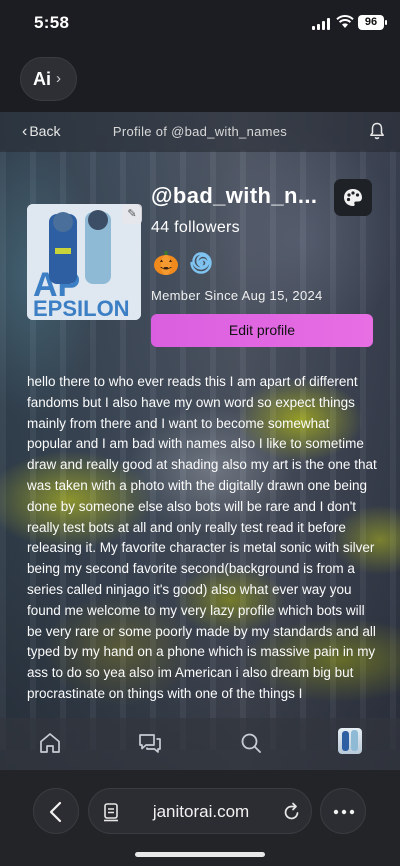  Describe the element at coordinates (237, 295) in the screenshot. I see `member-since: Member Since Aug 15, 2024` at that location.